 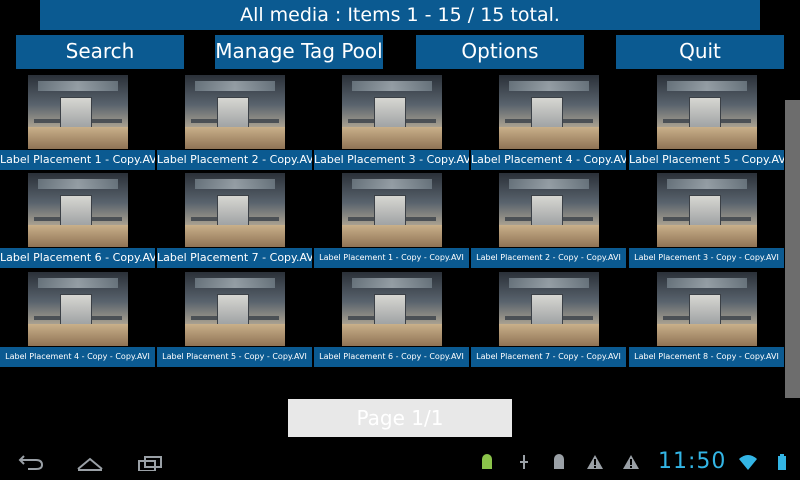 I want to click on media-label: Label Placement 4 - Copy.AVI, so click(x=548, y=160).